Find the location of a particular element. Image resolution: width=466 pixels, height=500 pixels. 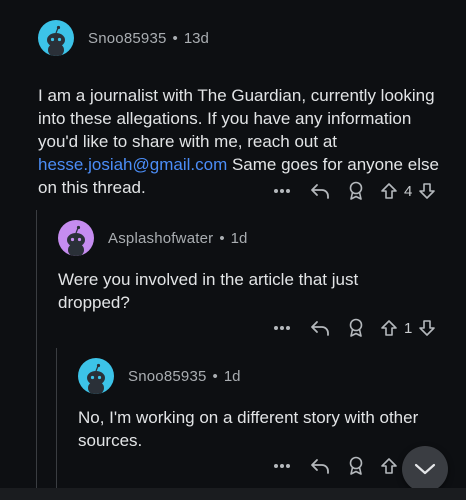

vote-count: 4 is located at coordinates (408, 191).